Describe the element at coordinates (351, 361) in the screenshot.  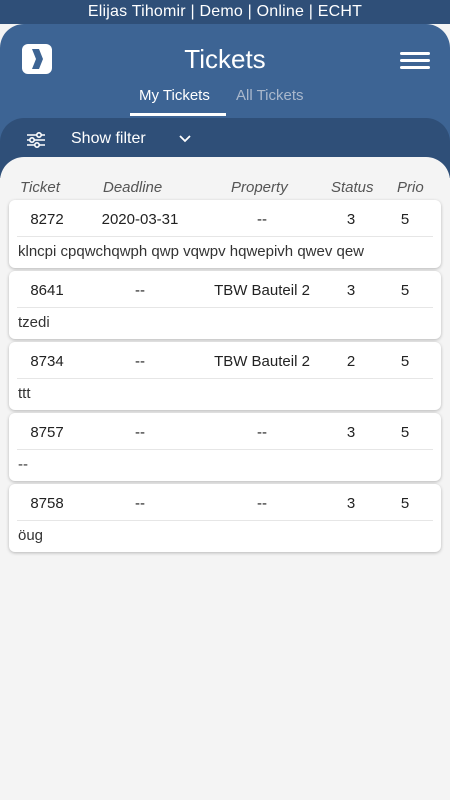
I see `ticket-status: 2` at that location.